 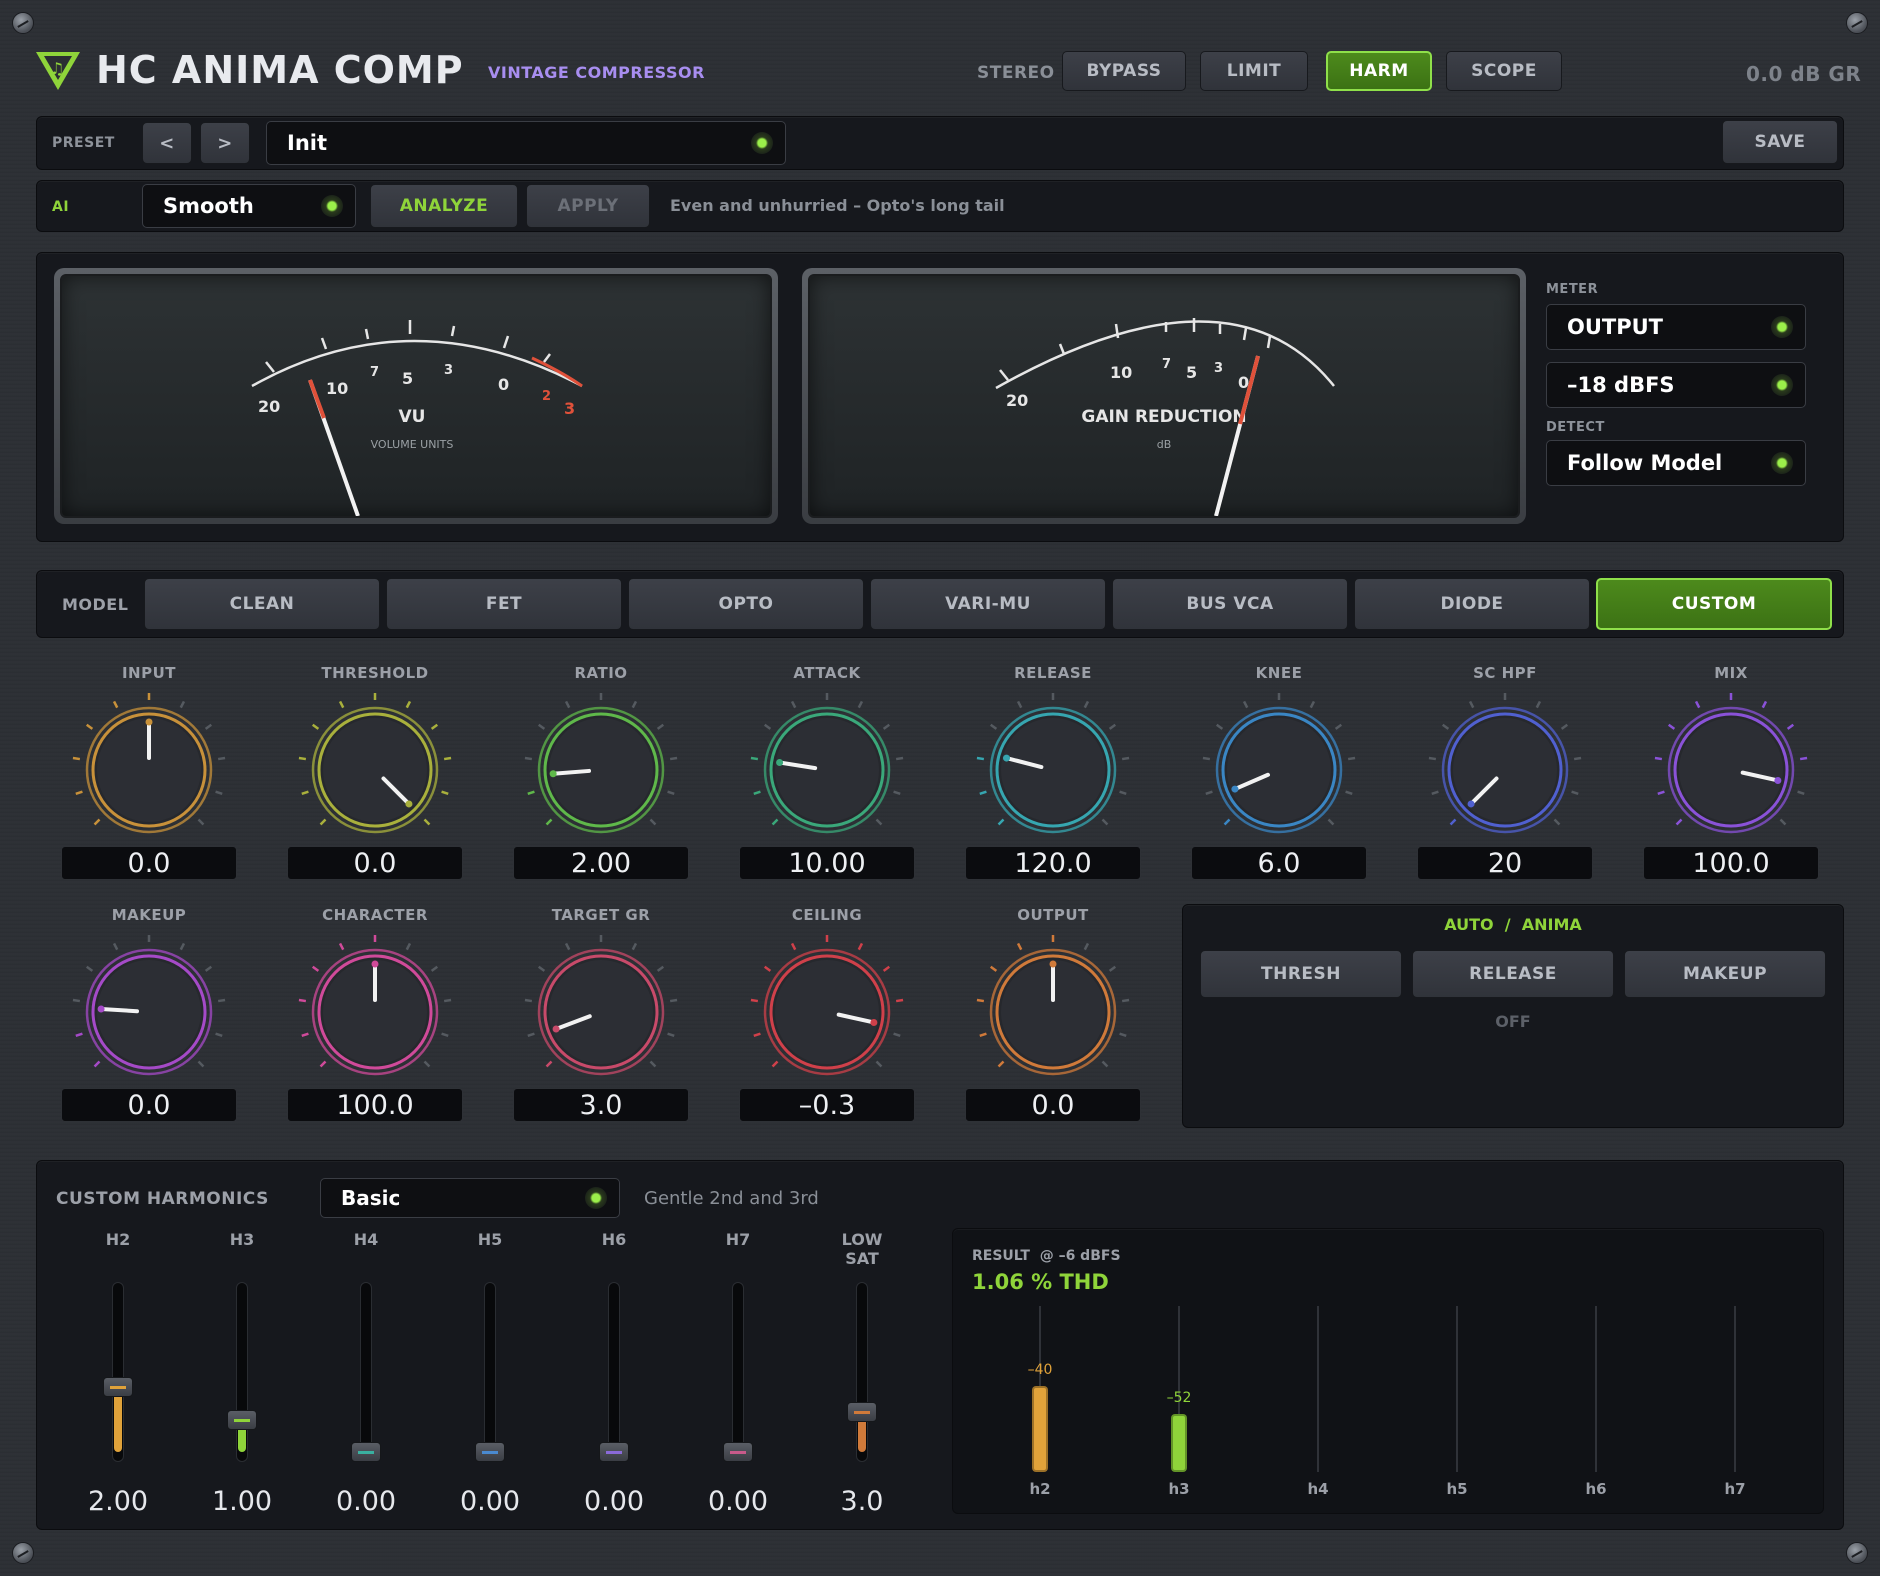 What do you see at coordinates (375, 770) in the screenshot?
I see `knob-threshold` at bounding box center [375, 770].